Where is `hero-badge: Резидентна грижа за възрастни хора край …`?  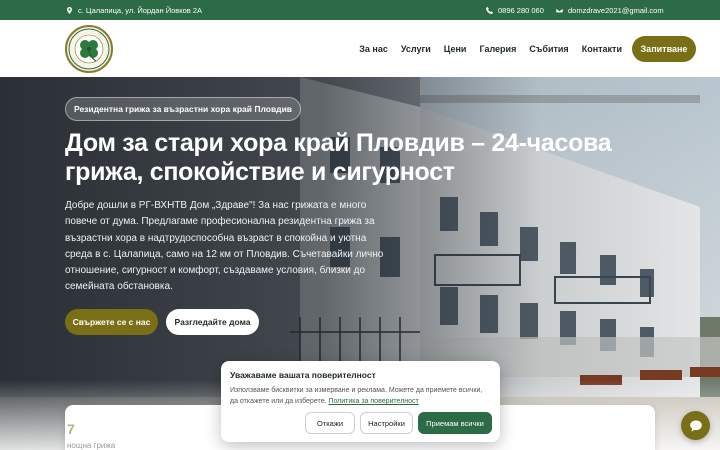 hero-badge: Резидентна грижа за възрастни хора край … is located at coordinates (183, 109).